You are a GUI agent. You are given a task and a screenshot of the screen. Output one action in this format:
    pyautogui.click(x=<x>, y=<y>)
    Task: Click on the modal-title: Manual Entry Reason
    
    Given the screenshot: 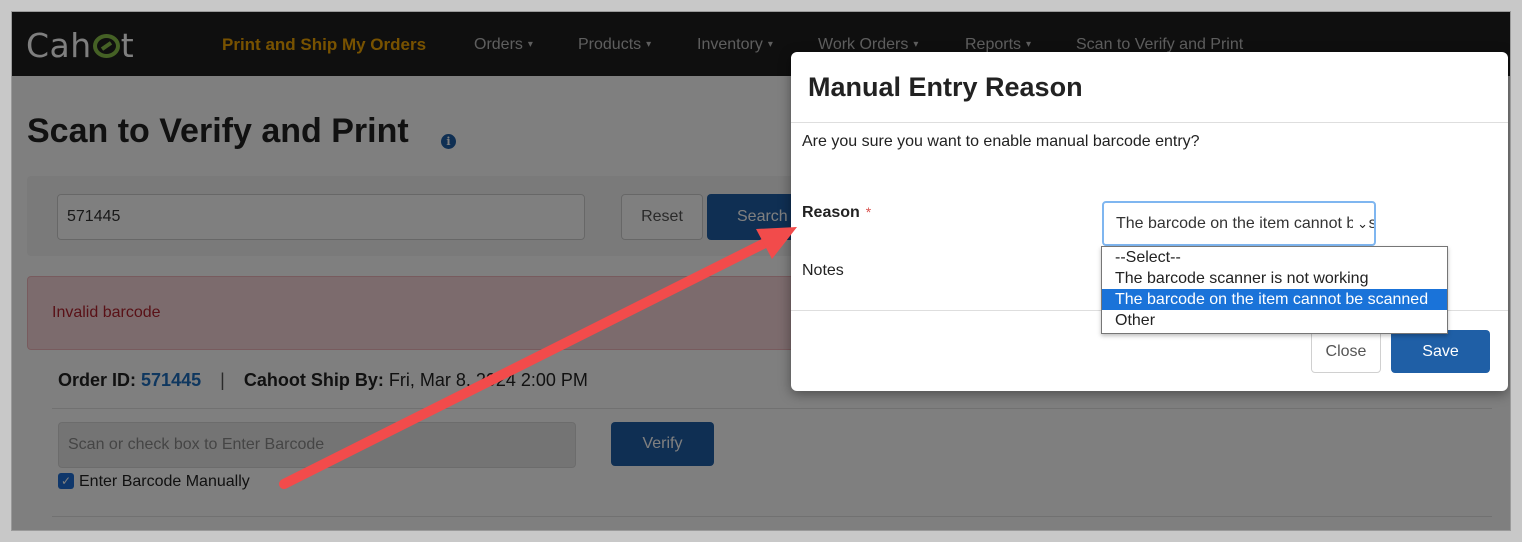 What is the action you would take?
    pyautogui.click(x=945, y=87)
    